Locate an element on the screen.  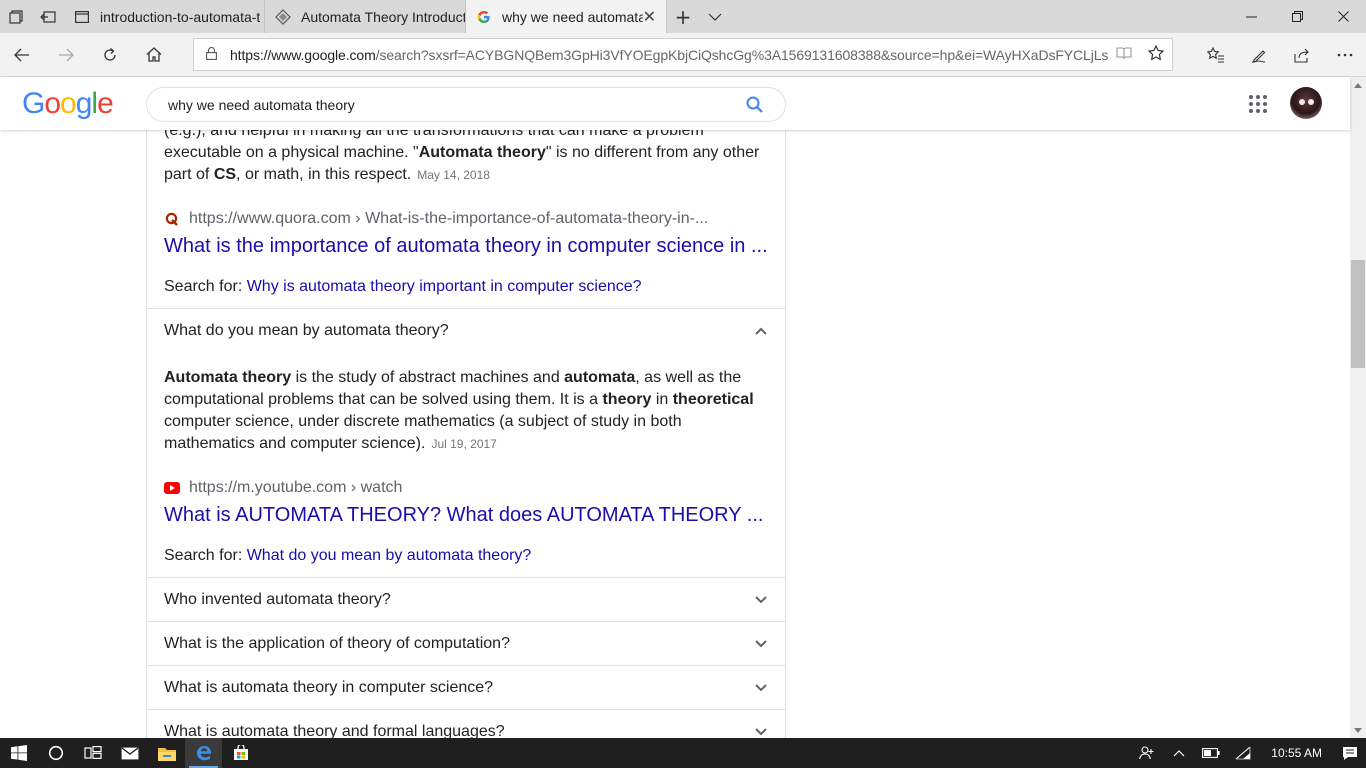
google-logo: Google is located at coordinates (68, 104).